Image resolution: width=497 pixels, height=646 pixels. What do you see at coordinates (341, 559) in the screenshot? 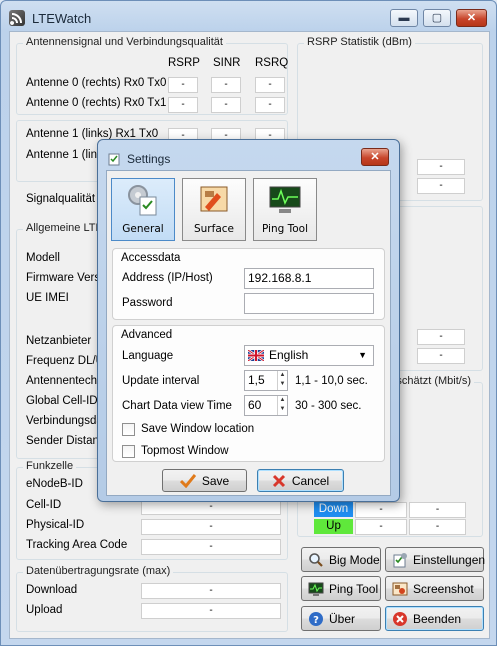
I see `big-mode-button: Big Mode` at bounding box center [341, 559].